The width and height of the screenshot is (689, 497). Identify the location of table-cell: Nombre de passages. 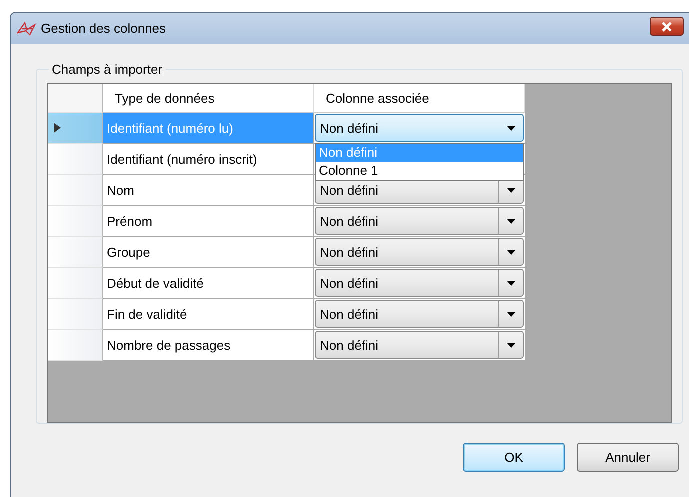
(208, 345).